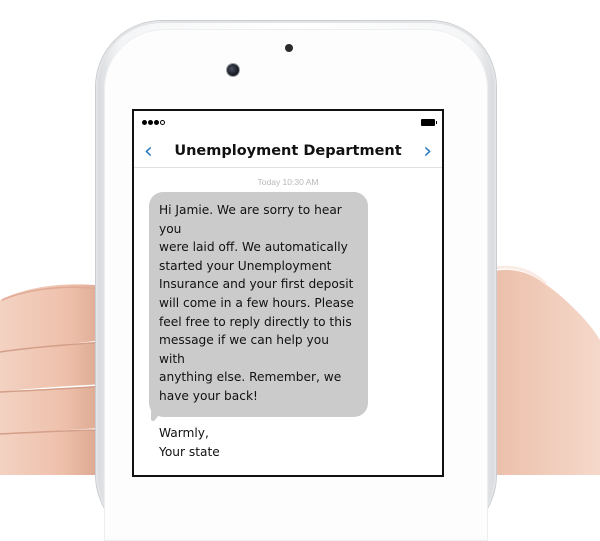  Describe the element at coordinates (289, 48) in the screenshot. I see `speaker-icon` at that location.